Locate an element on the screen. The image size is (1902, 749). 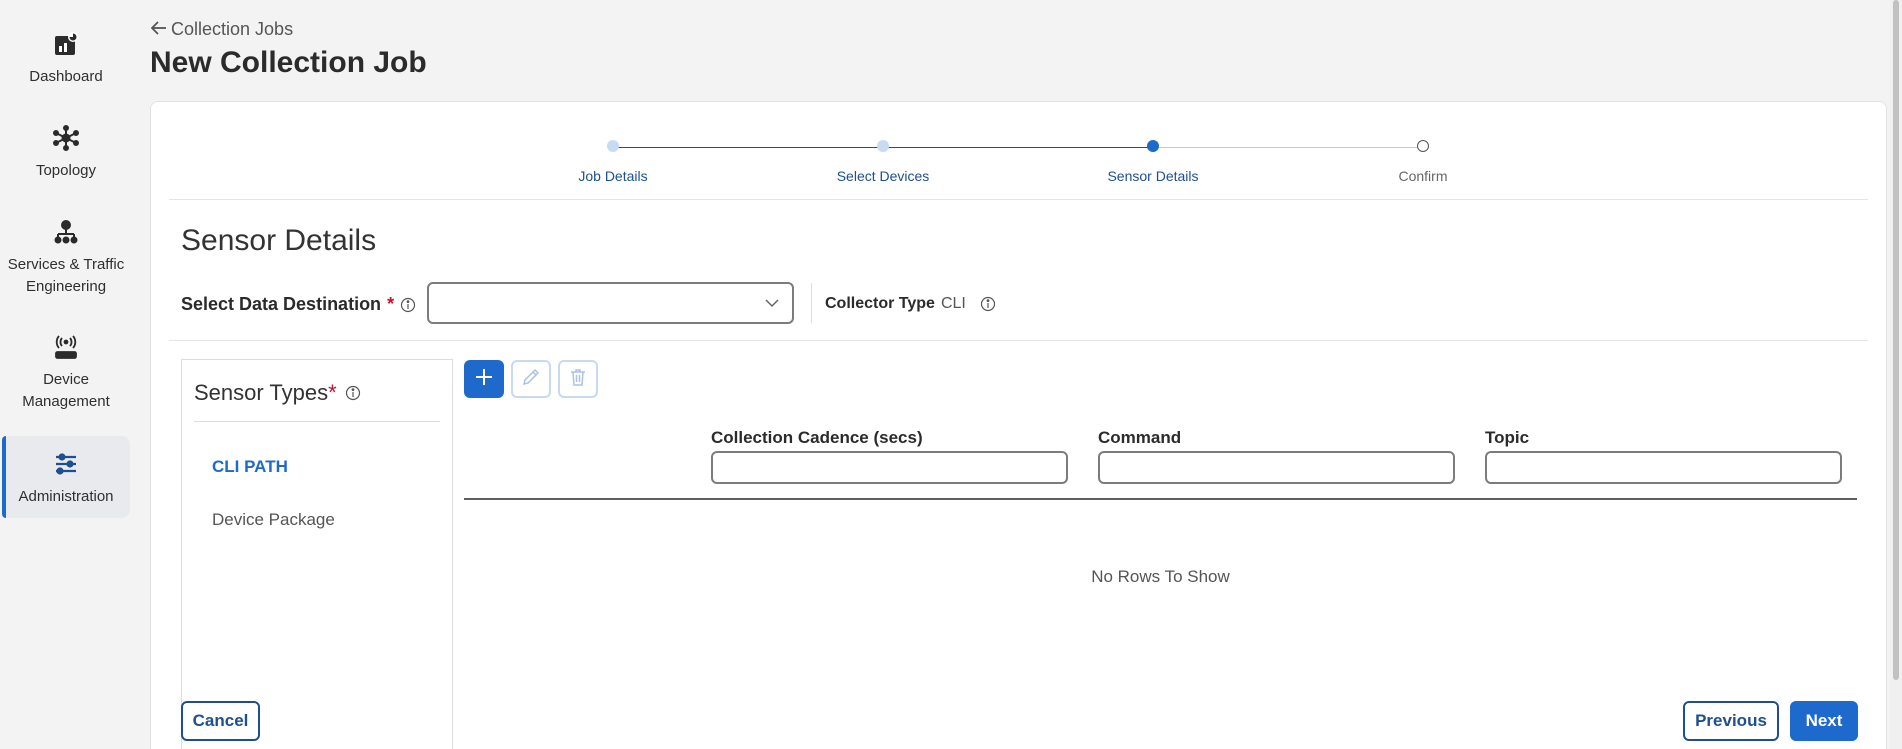
destination-select is located at coordinates (610, 303).